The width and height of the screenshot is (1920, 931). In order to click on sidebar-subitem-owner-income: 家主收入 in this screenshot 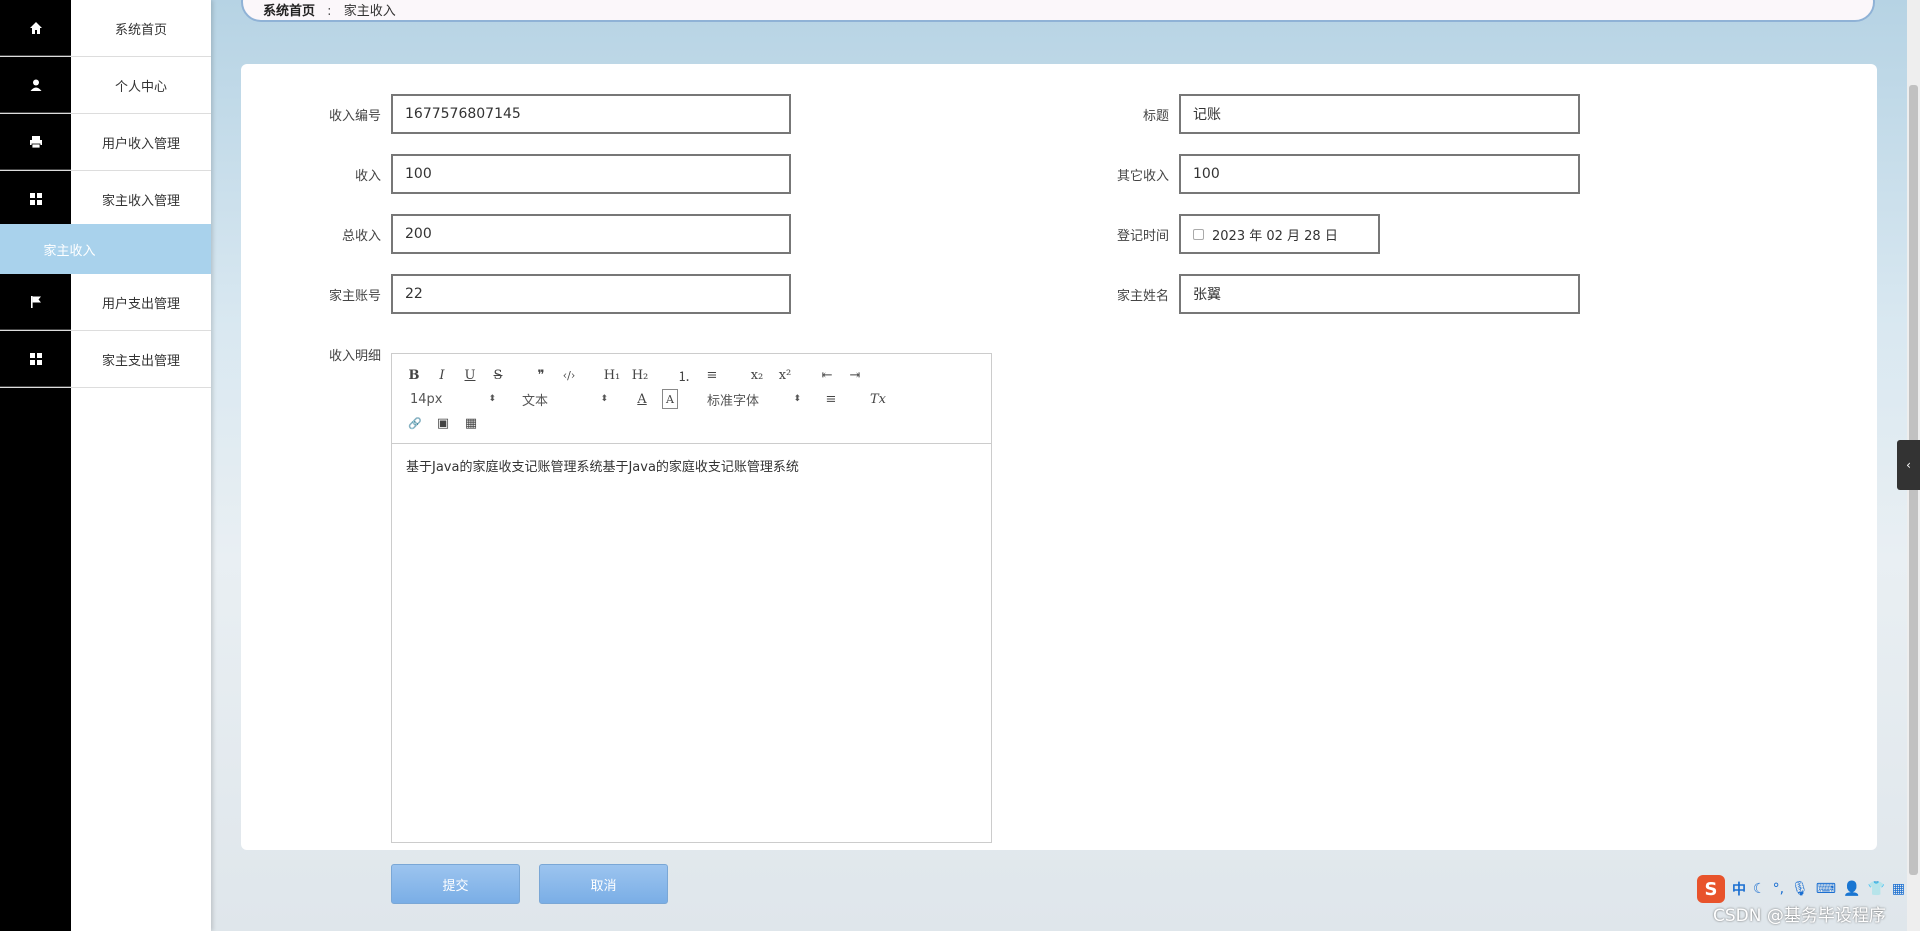, I will do `click(105, 249)`.